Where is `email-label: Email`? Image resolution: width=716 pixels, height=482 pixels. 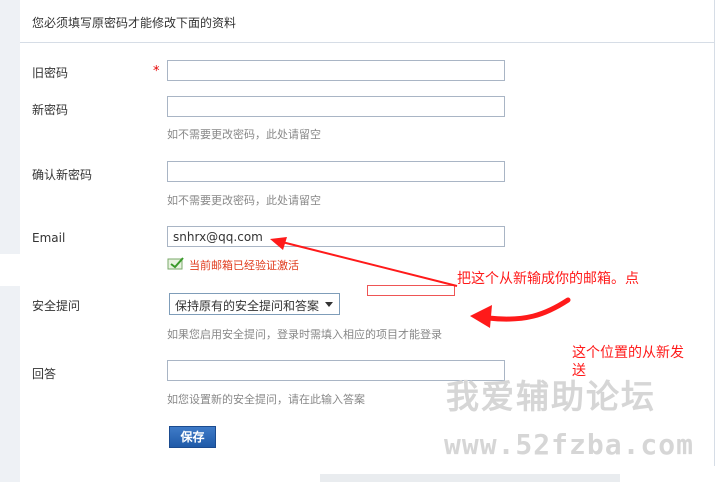 email-label: Email is located at coordinates (49, 238).